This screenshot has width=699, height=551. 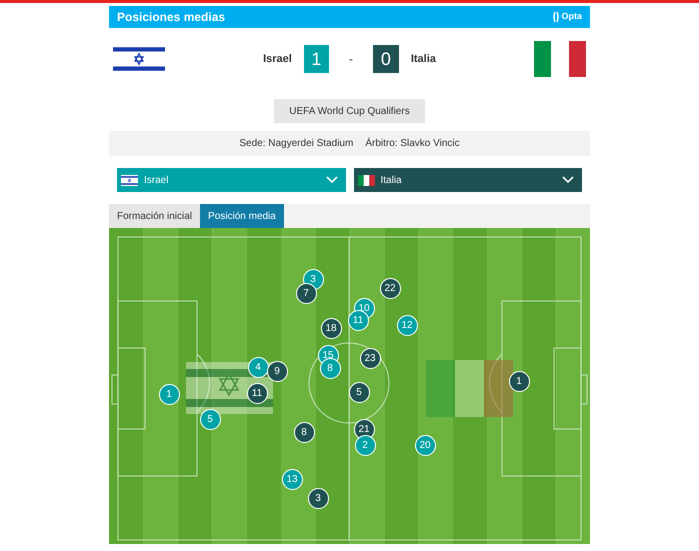 I want to click on tab: Formación inicial, so click(x=154, y=216).